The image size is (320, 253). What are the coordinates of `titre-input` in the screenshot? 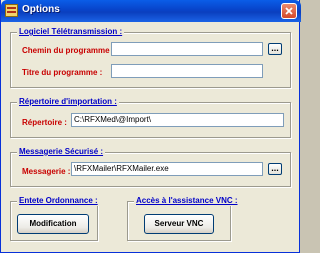 It's located at (187, 71).